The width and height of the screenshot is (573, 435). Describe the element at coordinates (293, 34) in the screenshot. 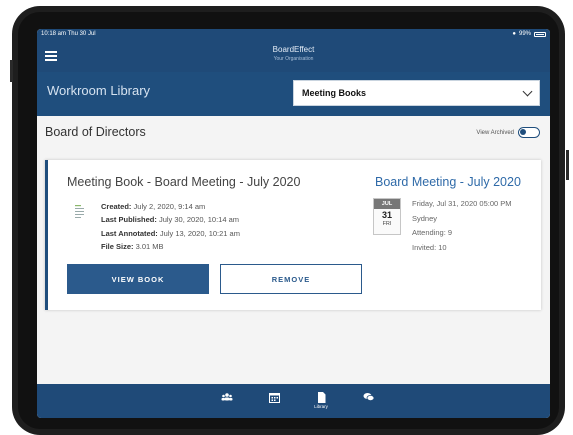

I see `status-bar: 10:18 am Thu 30 Jul ● 99%` at that location.